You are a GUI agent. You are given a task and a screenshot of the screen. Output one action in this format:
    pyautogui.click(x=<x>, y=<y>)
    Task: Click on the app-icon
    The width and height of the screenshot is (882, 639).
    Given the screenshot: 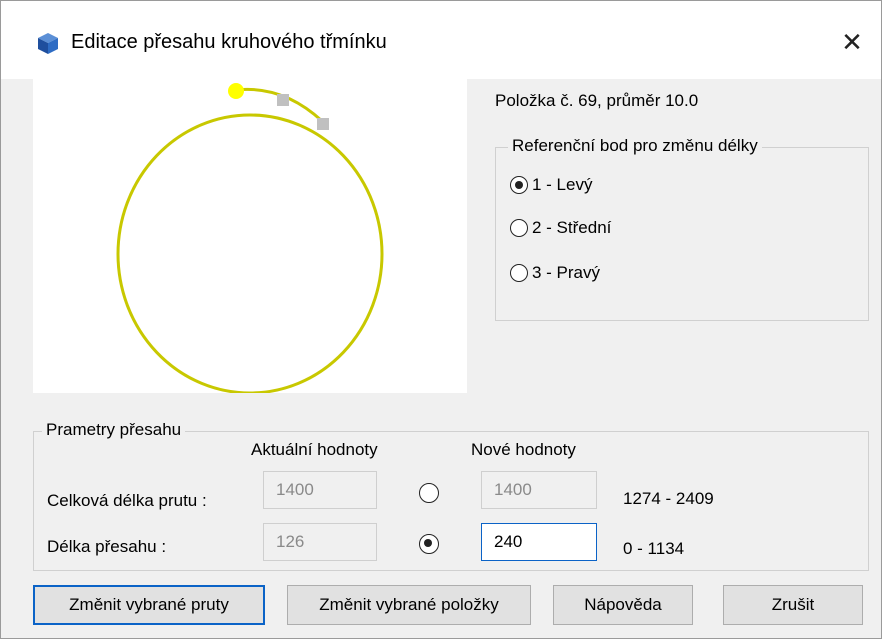 What is the action you would take?
    pyautogui.click(x=48, y=43)
    